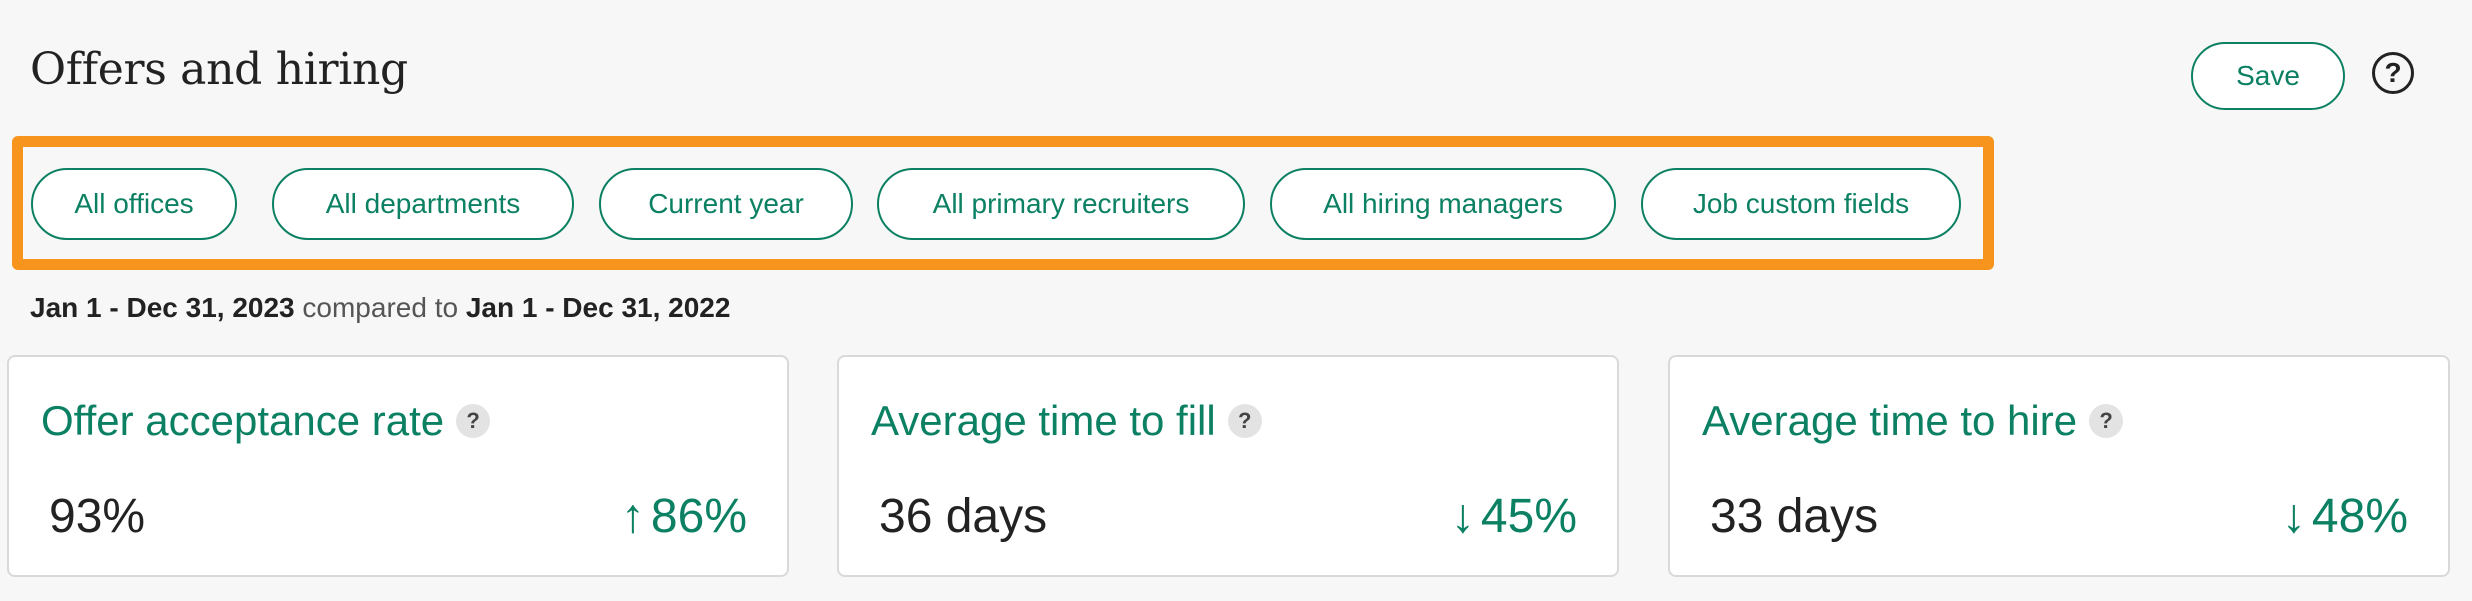  What do you see at coordinates (632, 516) in the screenshot?
I see `arrow-up-icon: ↑` at bounding box center [632, 516].